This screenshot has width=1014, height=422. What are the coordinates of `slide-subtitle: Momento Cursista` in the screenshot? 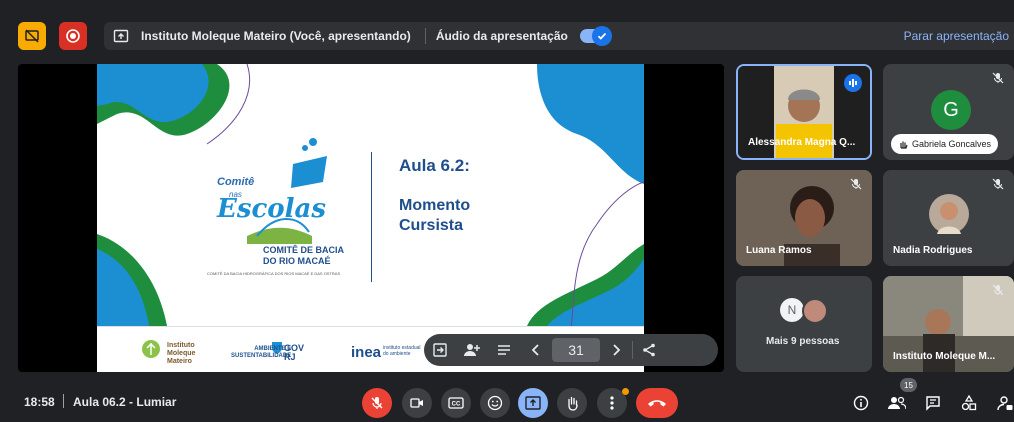 It's located at (434, 216).